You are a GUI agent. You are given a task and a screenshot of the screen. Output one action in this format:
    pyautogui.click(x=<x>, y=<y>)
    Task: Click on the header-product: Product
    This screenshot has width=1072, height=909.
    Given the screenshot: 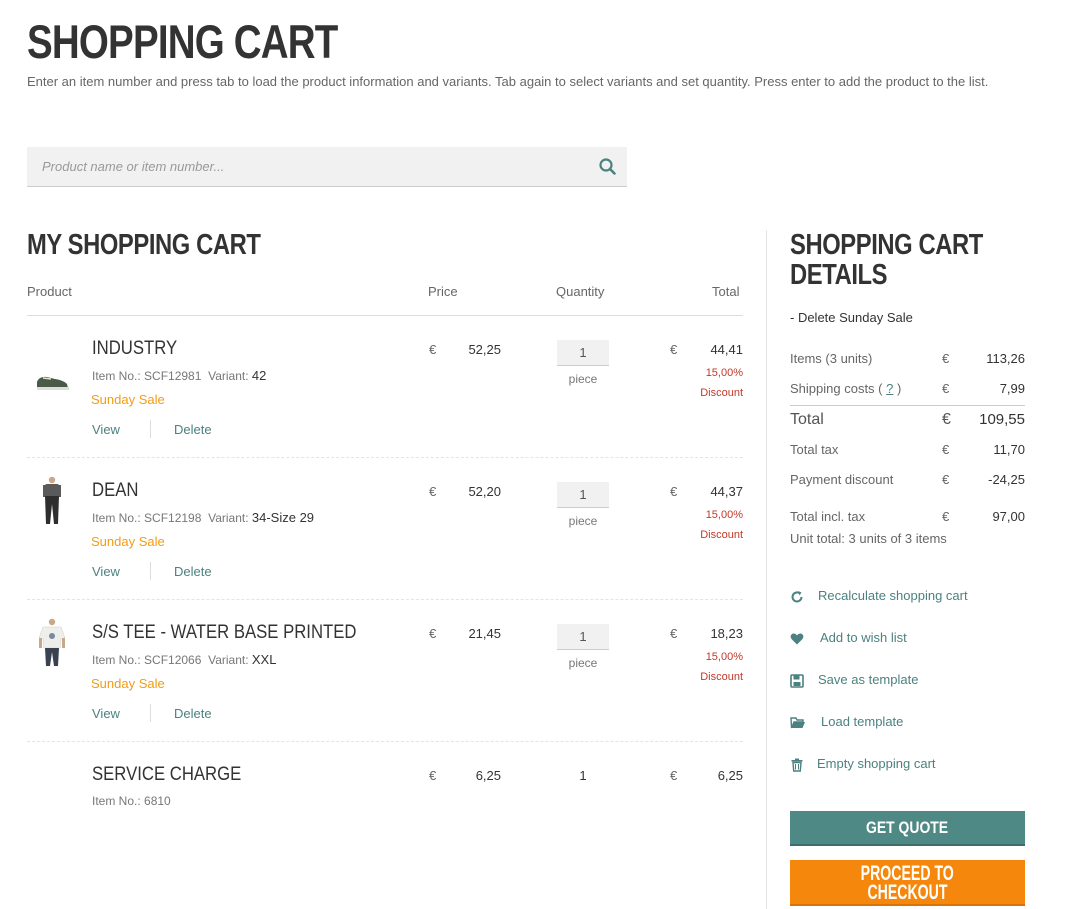 What is the action you would take?
    pyautogui.click(x=49, y=291)
    